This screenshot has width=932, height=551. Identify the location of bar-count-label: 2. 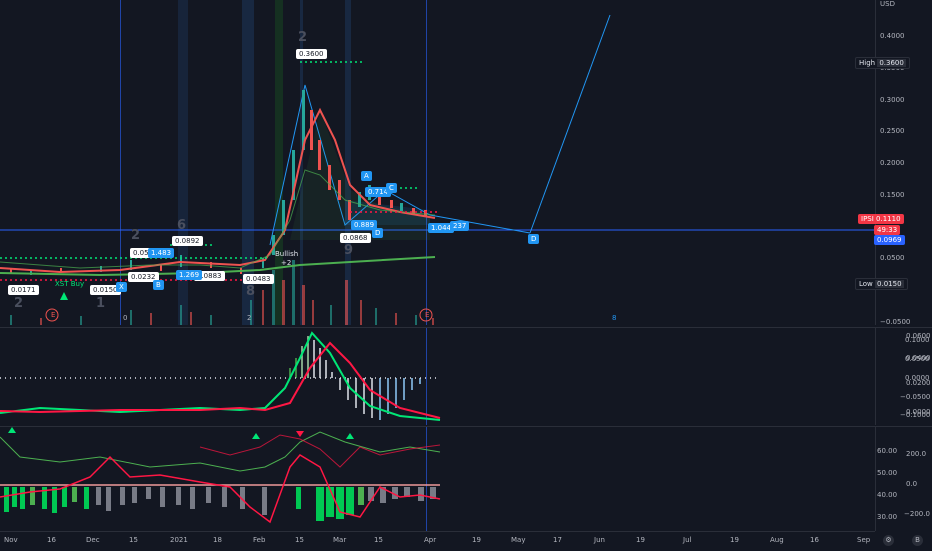
(249, 318).